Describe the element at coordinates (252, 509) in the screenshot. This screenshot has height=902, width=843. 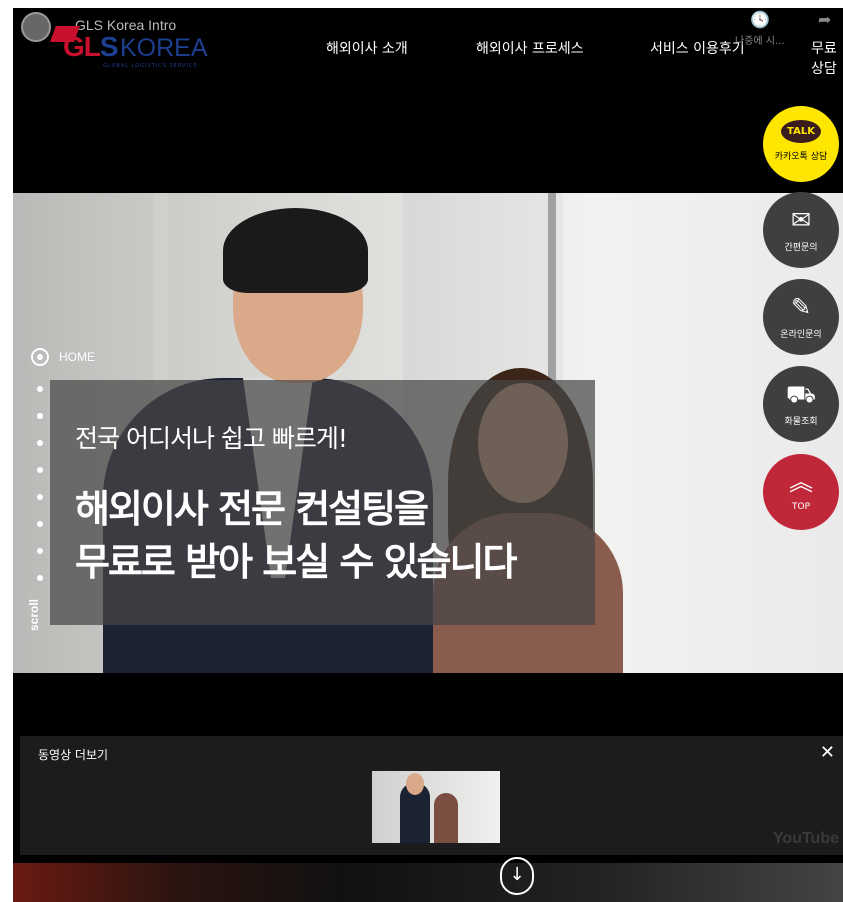
I see `hero-headline-line: 해외이사 전문 컨설팅을` at that location.